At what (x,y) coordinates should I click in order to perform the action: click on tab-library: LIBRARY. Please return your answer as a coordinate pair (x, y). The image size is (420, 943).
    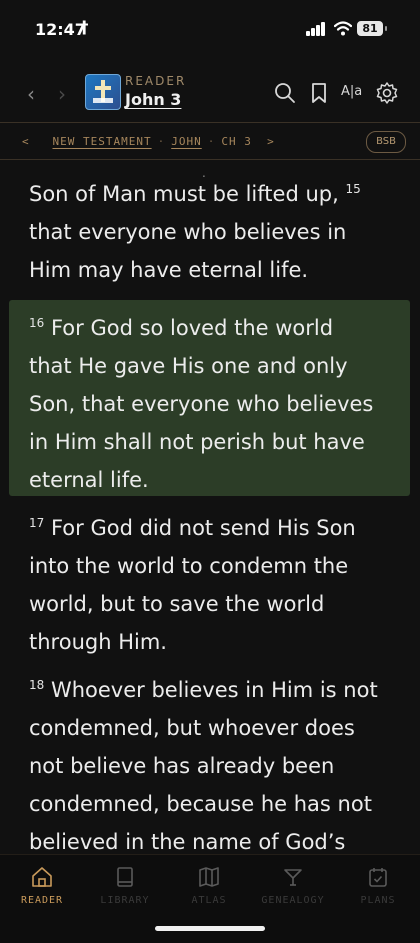
    Looking at the image, I should click on (125, 885).